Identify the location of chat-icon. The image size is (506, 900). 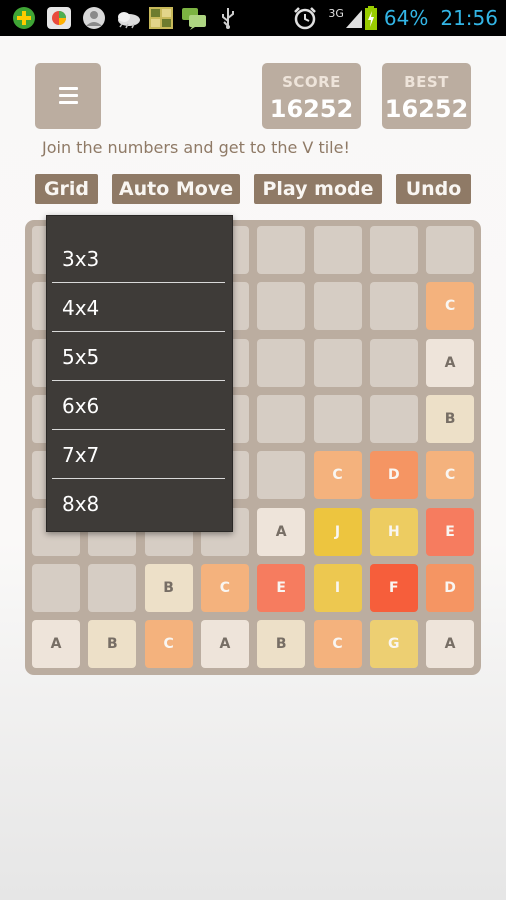
(194, 19).